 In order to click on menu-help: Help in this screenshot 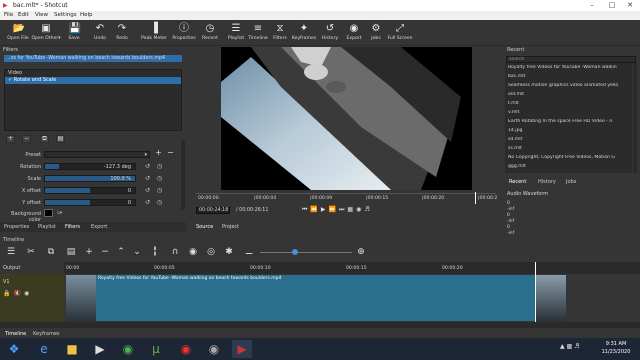, I will do `click(86, 15)`.